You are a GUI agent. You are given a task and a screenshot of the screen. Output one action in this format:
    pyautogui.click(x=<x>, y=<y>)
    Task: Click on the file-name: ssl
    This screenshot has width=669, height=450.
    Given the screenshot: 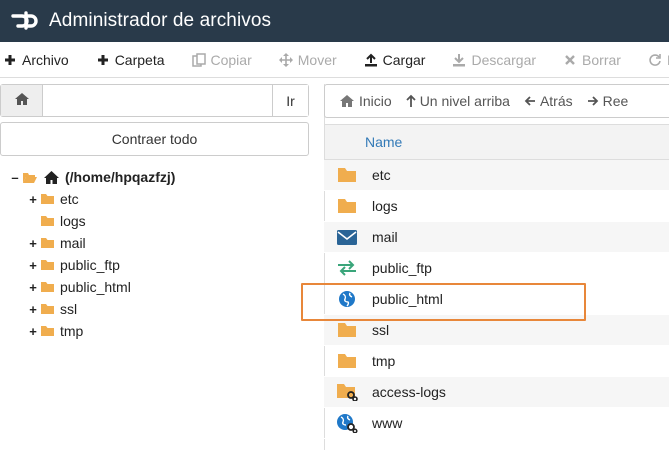 What is the action you would take?
    pyautogui.click(x=381, y=330)
    